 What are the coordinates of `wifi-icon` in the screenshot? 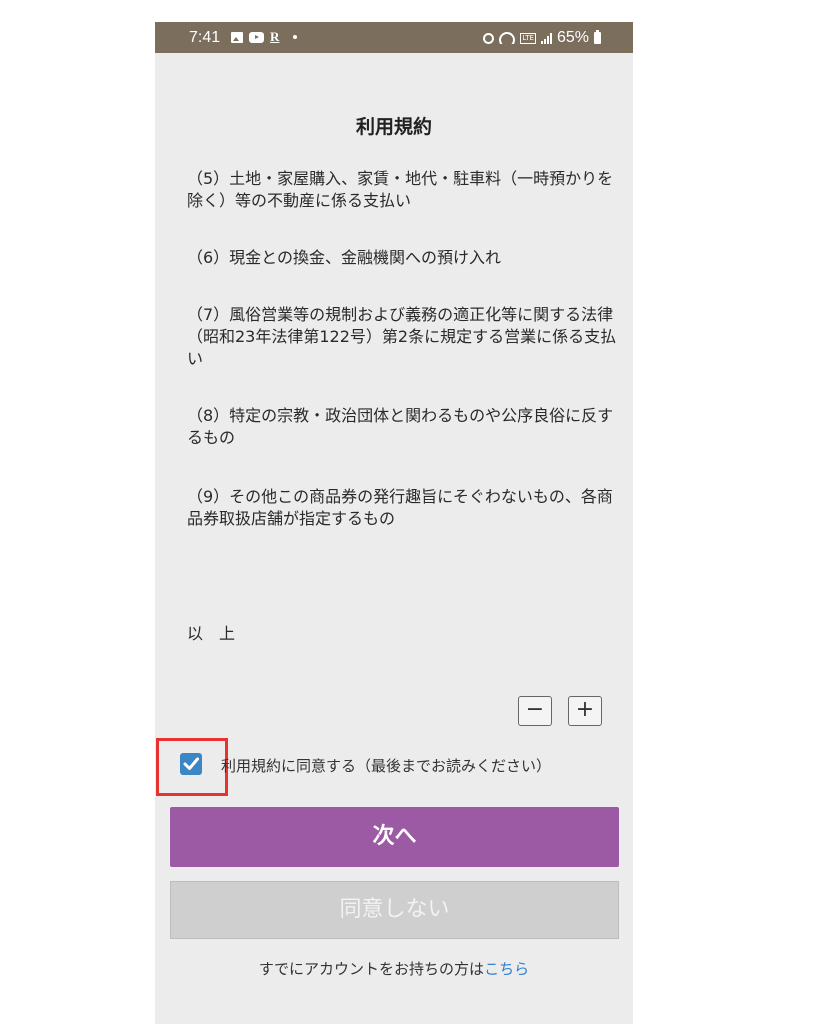 It's located at (507, 38).